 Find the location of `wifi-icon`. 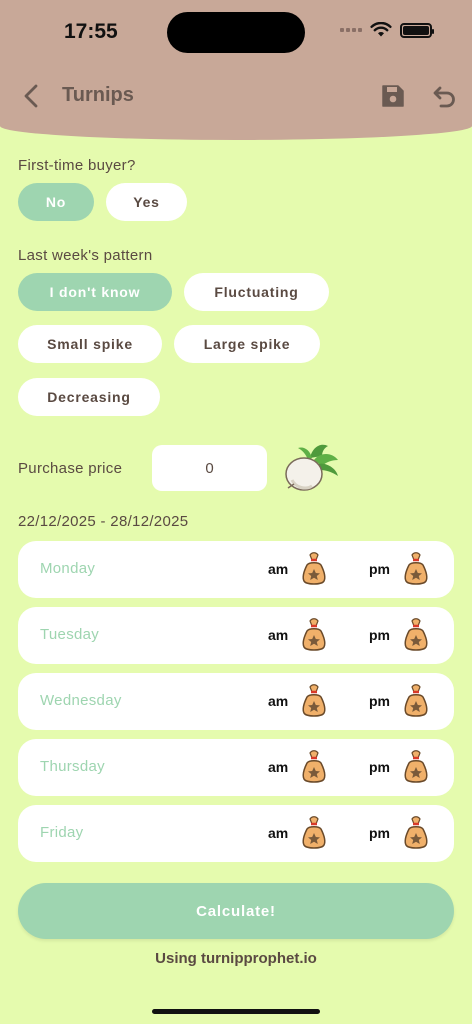

wifi-icon is located at coordinates (381, 29).